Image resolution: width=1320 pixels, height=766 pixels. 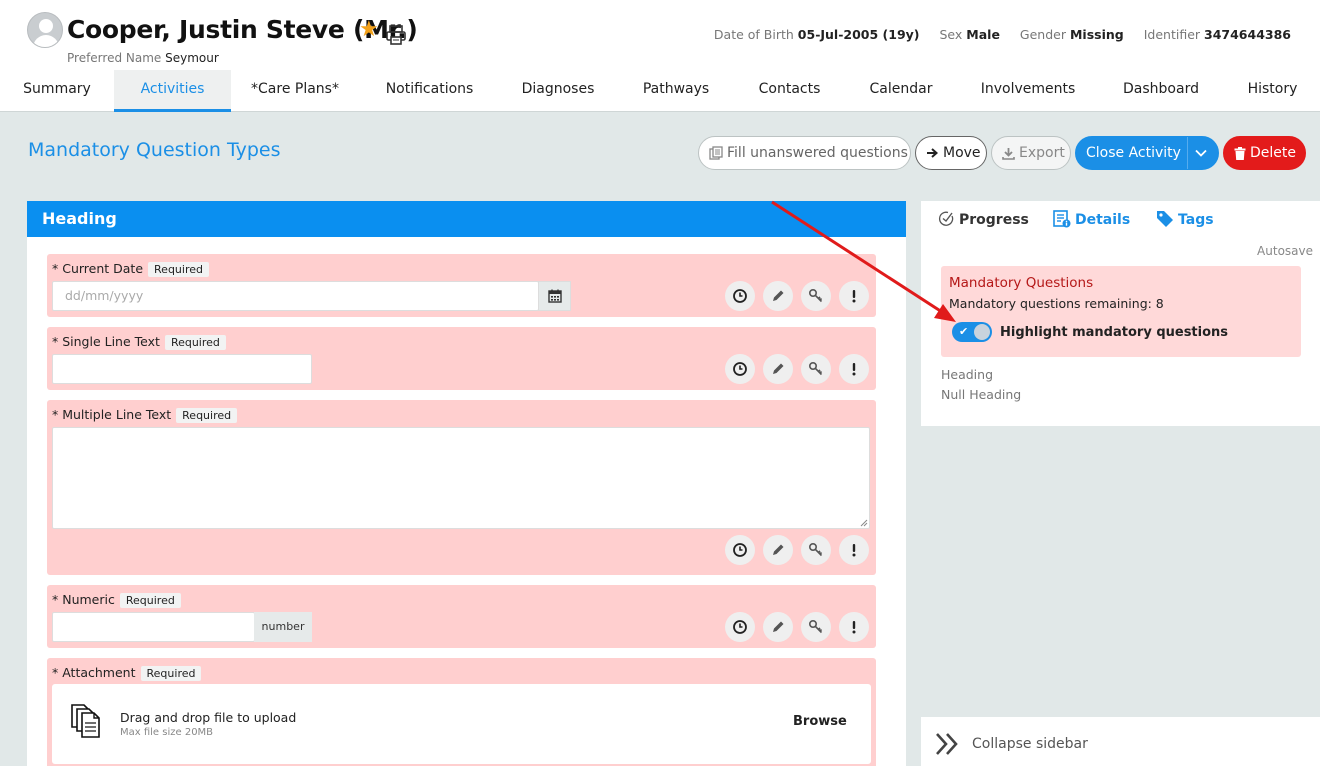 I want to click on delete-button: Delete, so click(x=1264, y=153).